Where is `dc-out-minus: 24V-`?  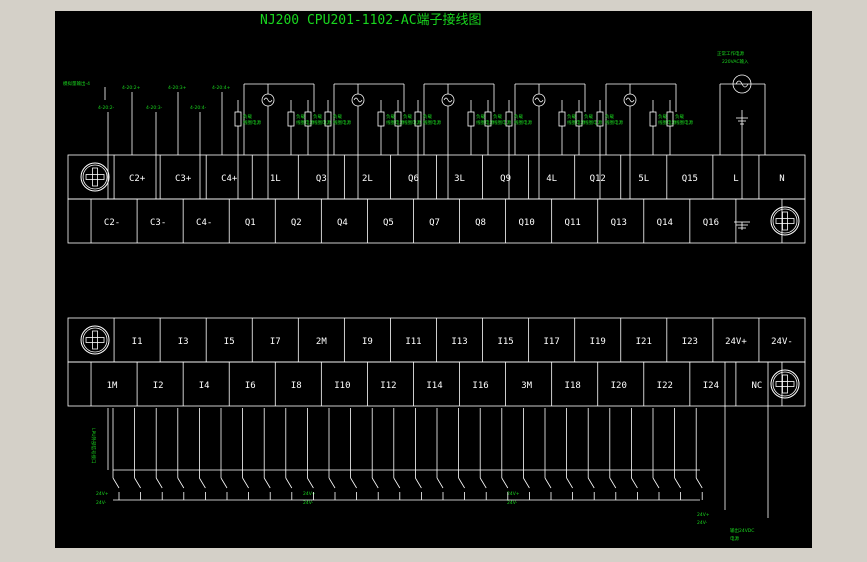
dc-out-minus: 24V- is located at coordinates (702, 523).